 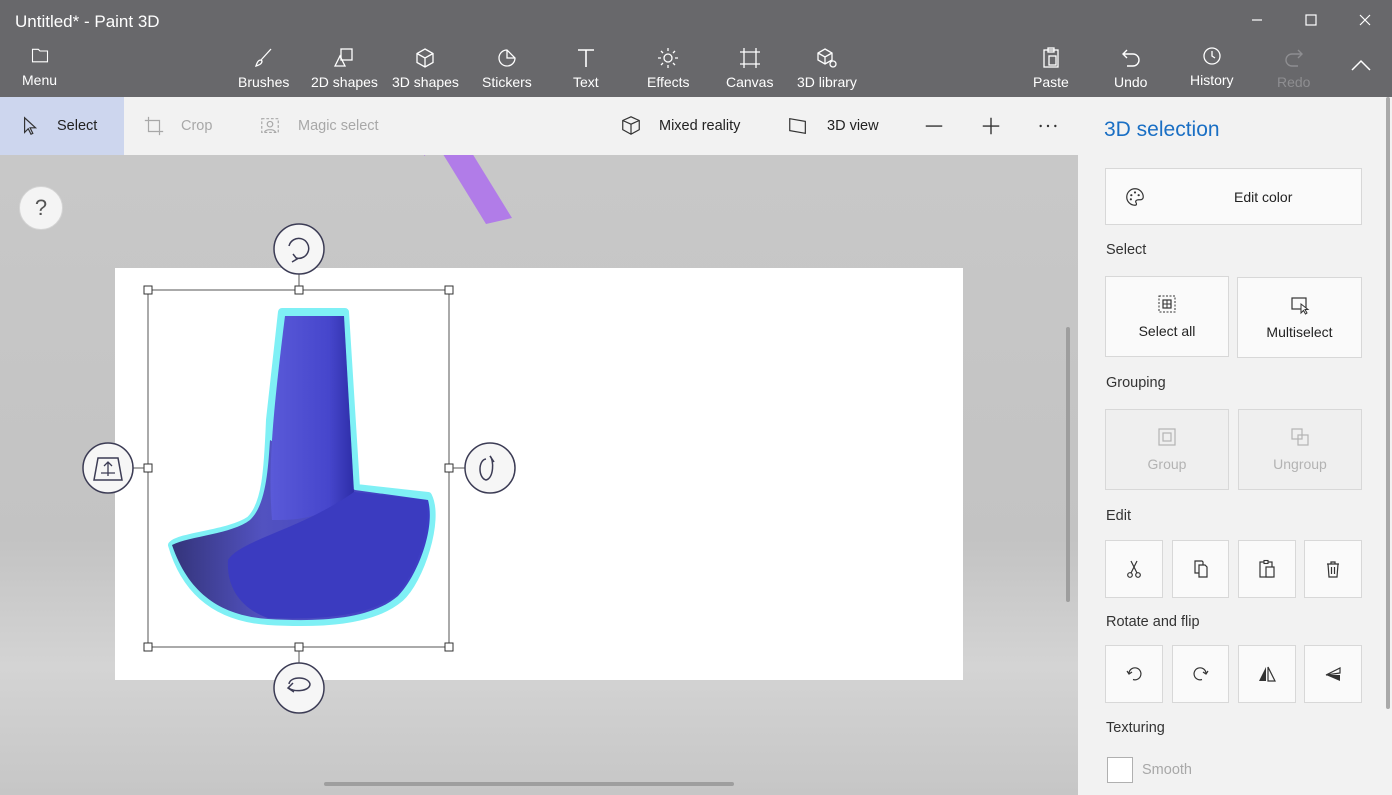 What do you see at coordinates (1162, 129) in the screenshot?
I see `panel-title: 3D selection` at bounding box center [1162, 129].